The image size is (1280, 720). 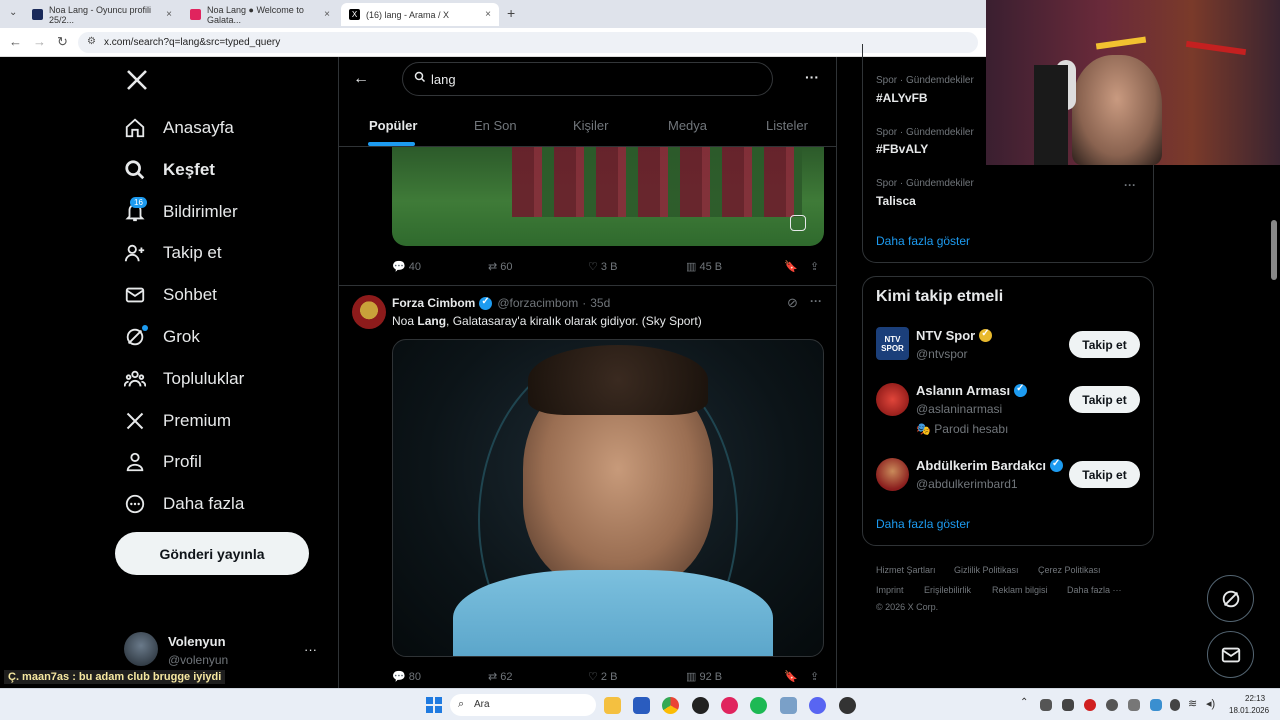 I want to click on tray-record-icon, so click(x=1090, y=705).